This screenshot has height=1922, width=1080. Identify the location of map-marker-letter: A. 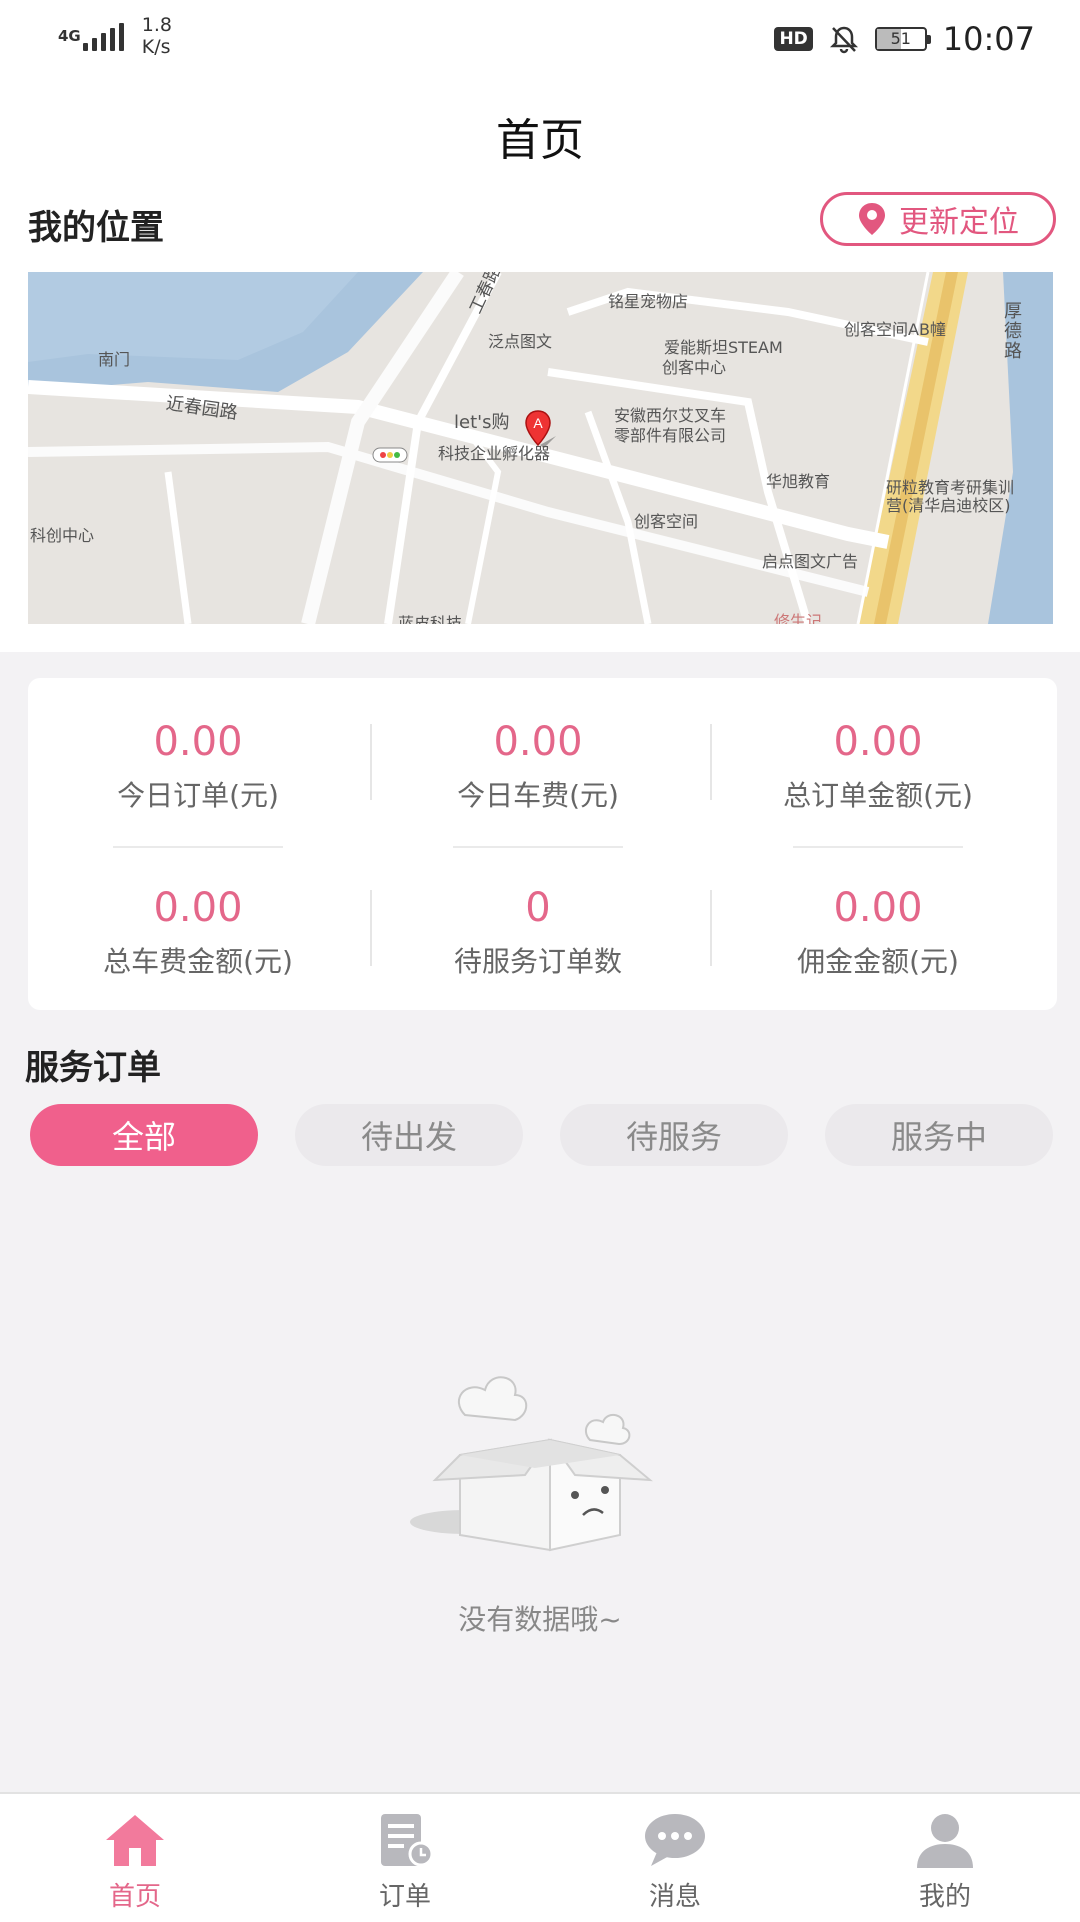
(538, 423).